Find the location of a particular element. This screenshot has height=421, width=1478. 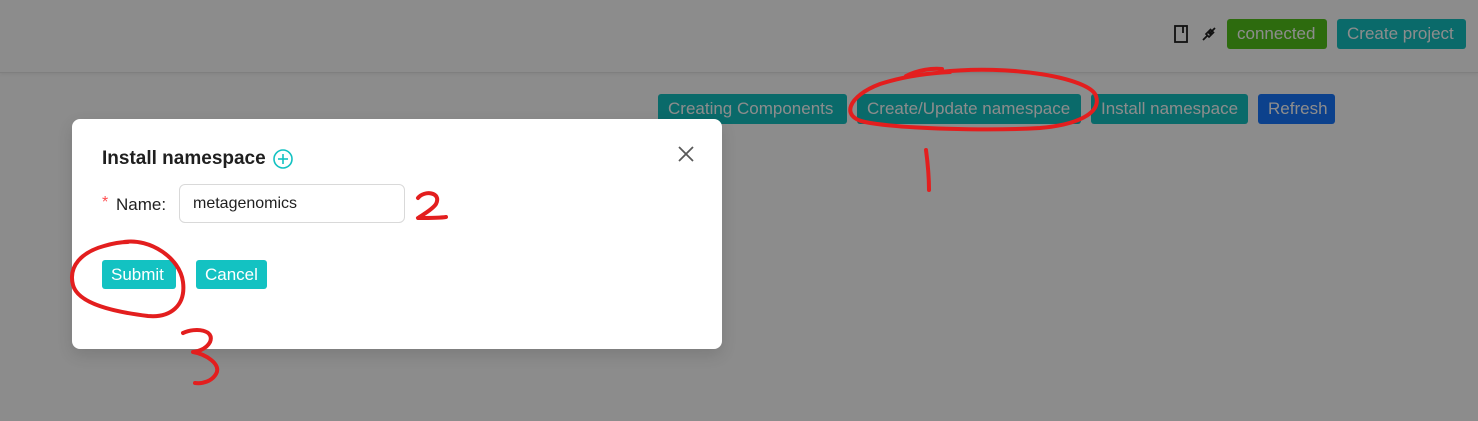

cancel-button: Cancel is located at coordinates (231, 274).